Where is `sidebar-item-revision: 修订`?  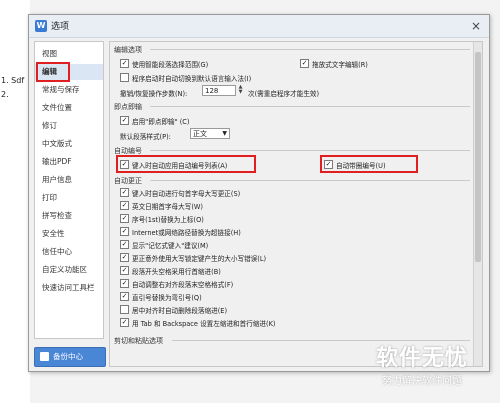
sidebar-item-revision: 修订 is located at coordinates (69, 126).